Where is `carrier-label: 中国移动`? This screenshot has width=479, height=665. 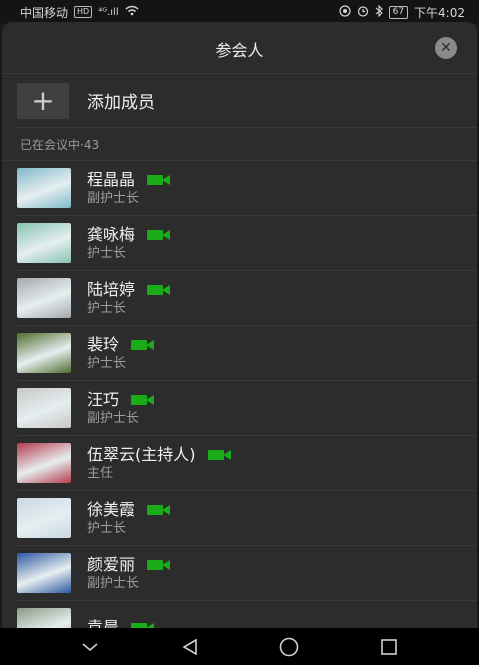
carrier-label: 中国移动 is located at coordinates (44, 12).